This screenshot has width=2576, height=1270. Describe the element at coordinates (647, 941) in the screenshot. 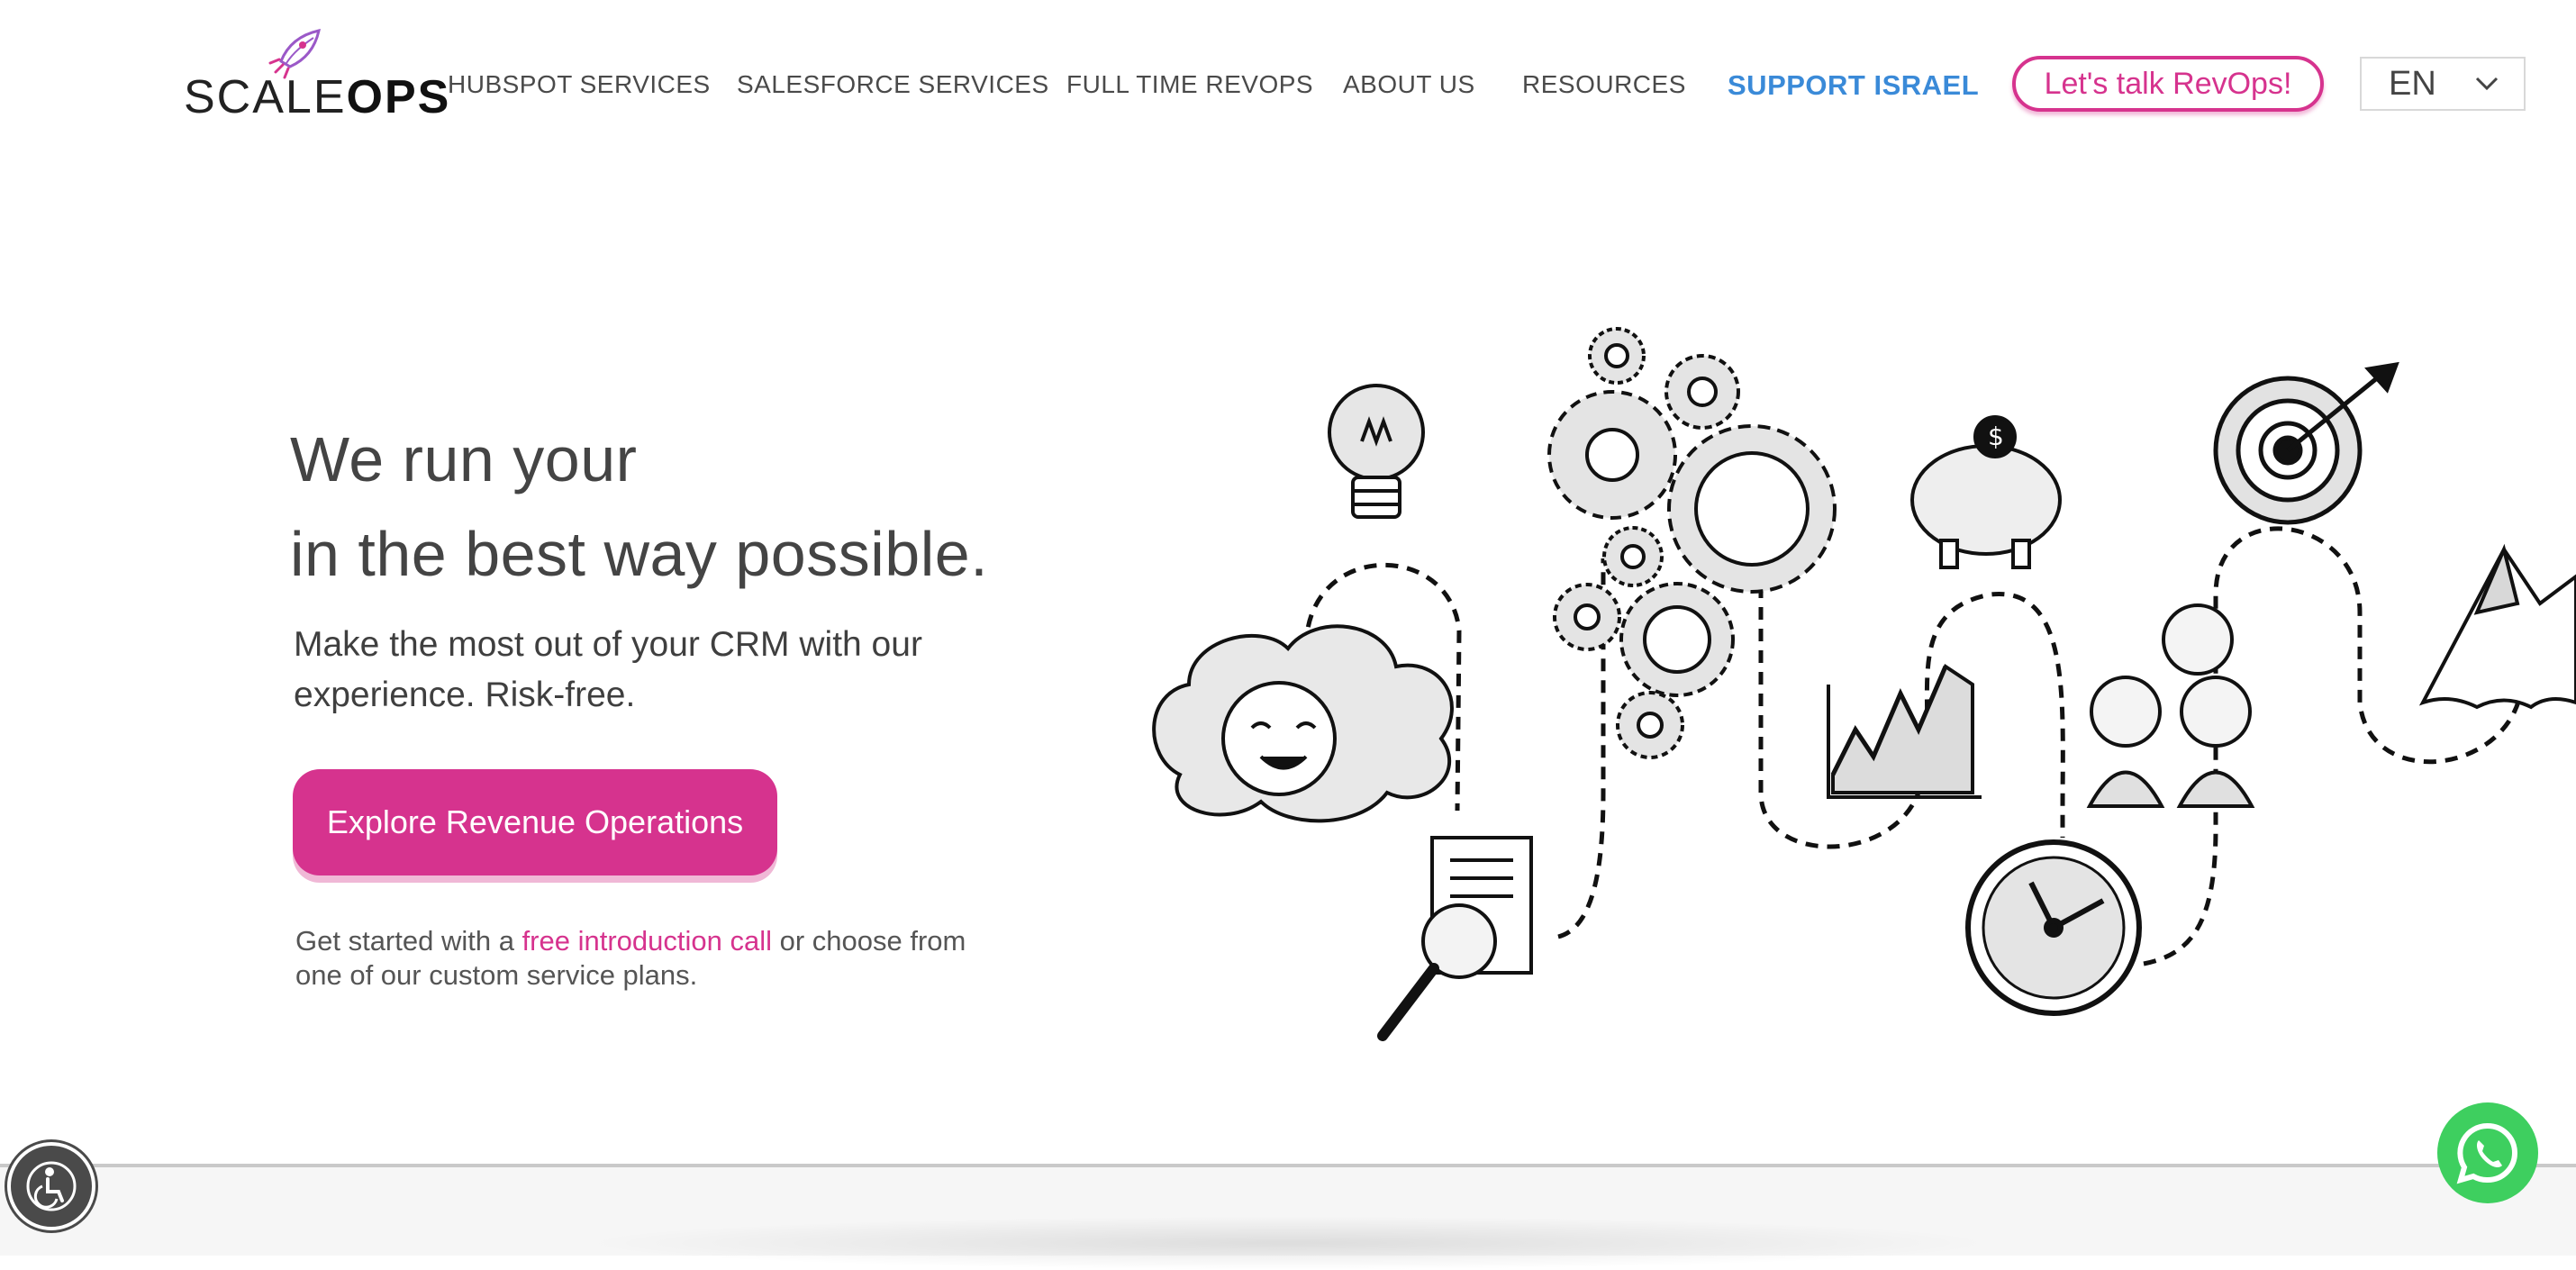

I see `free-introduction-call-link: free introduction call` at that location.